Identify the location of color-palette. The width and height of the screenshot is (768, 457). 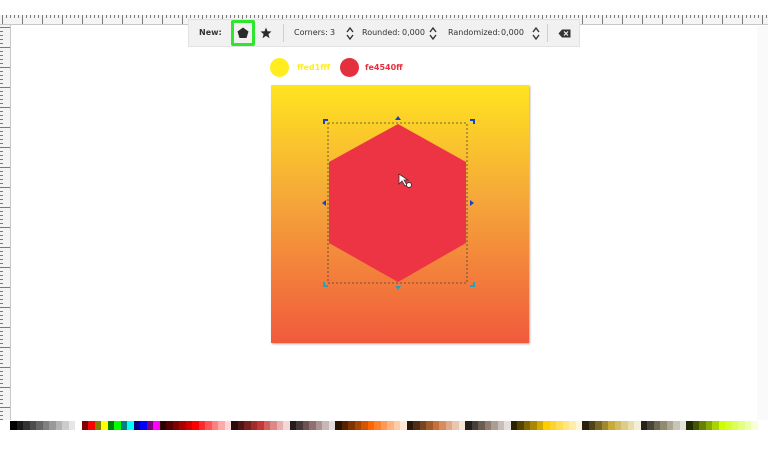
(384, 425).